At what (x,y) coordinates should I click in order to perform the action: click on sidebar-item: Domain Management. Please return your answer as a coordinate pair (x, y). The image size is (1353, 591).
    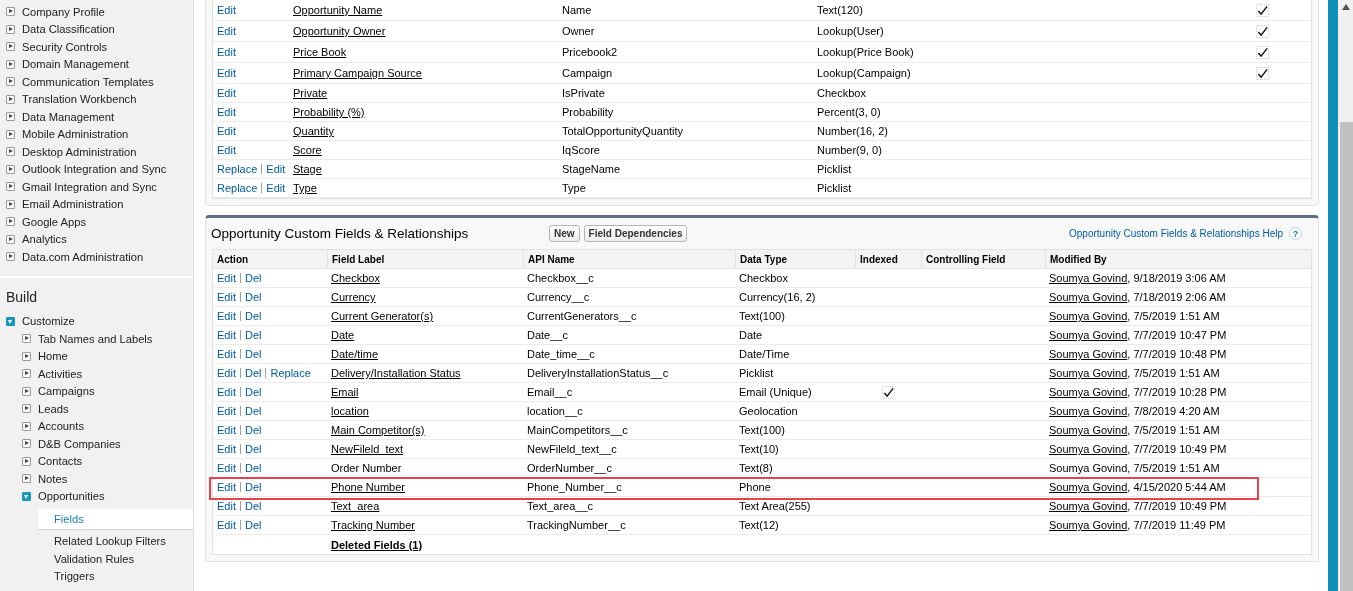
    Looking at the image, I should click on (75, 64).